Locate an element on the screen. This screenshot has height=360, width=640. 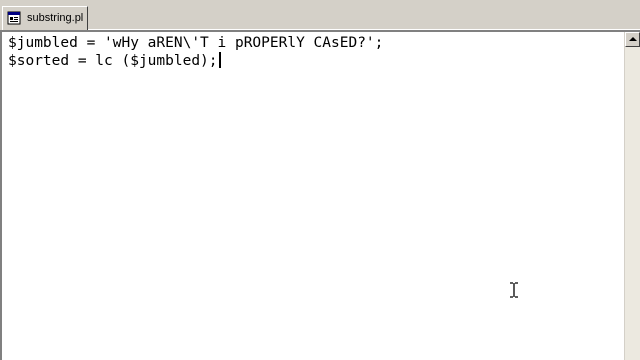
perl-file-icon is located at coordinates (14, 18).